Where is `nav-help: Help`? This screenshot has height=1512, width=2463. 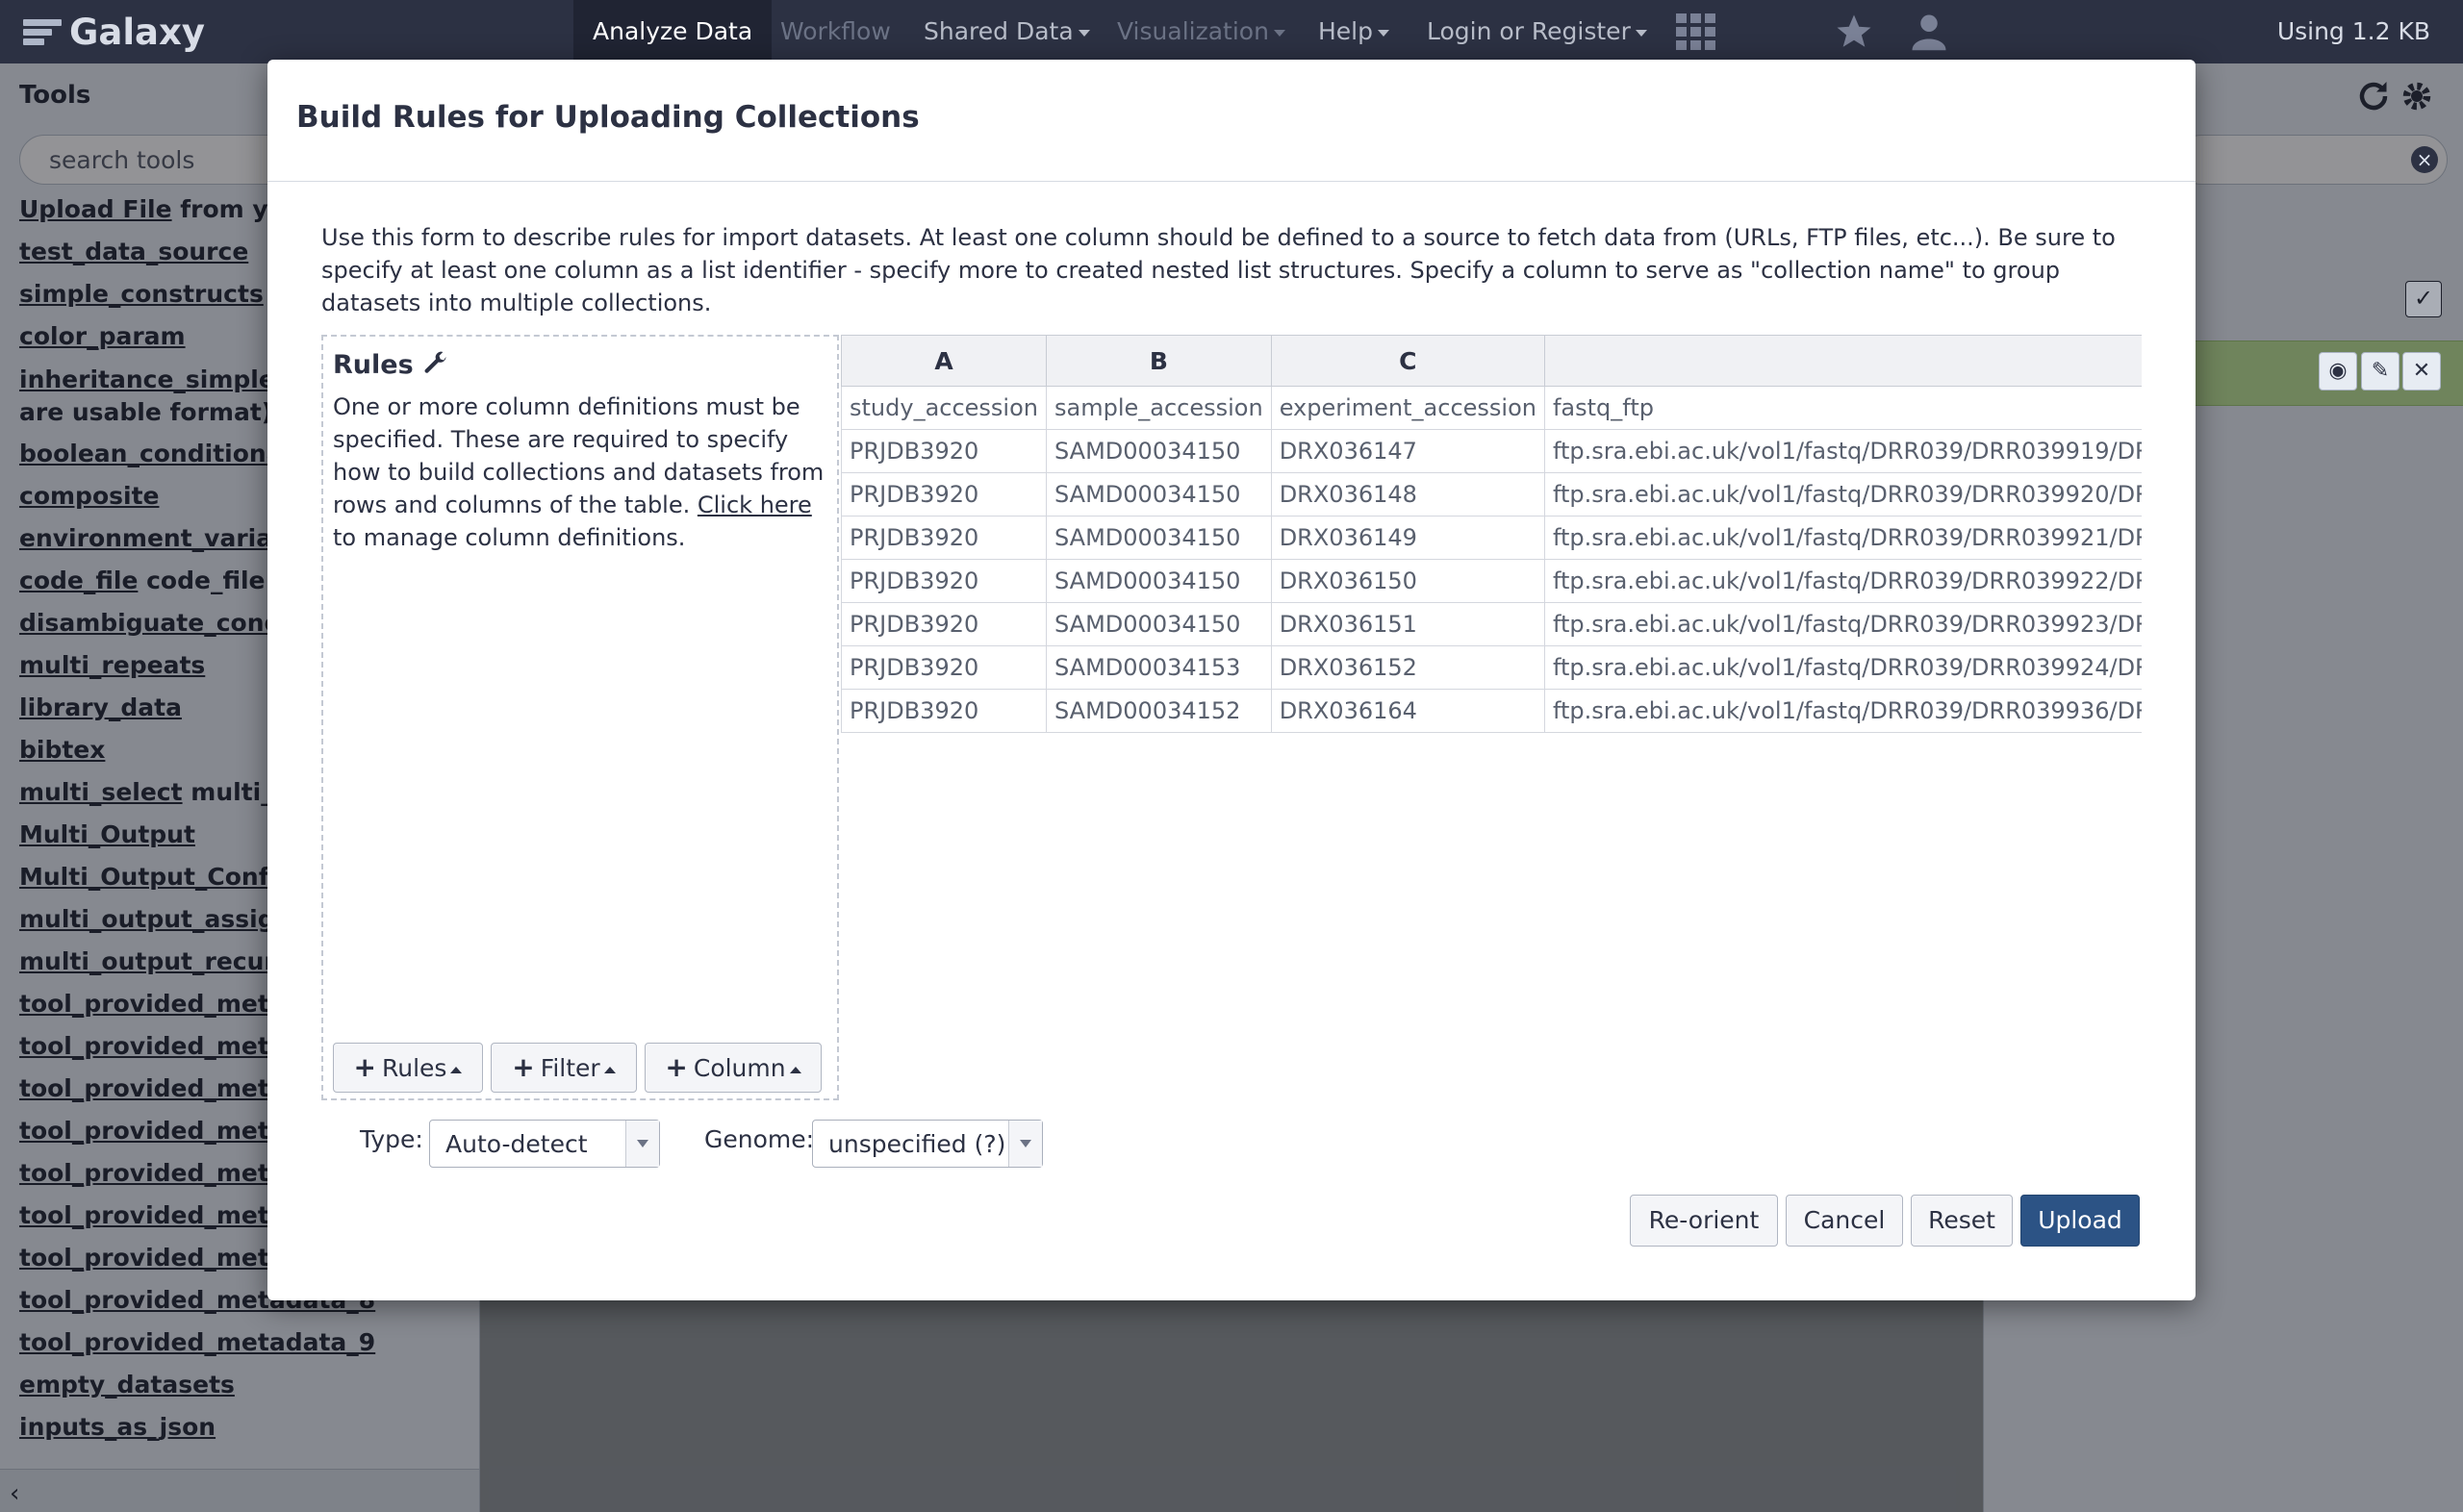
nav-help: Help is located at coordinates (1353, 31).